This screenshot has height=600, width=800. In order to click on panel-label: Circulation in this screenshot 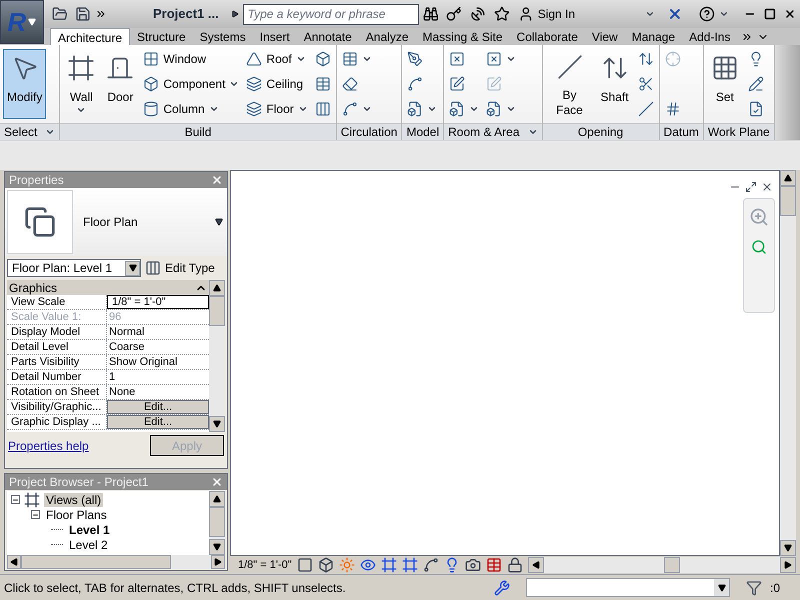, I will do `click(369, 131)`.